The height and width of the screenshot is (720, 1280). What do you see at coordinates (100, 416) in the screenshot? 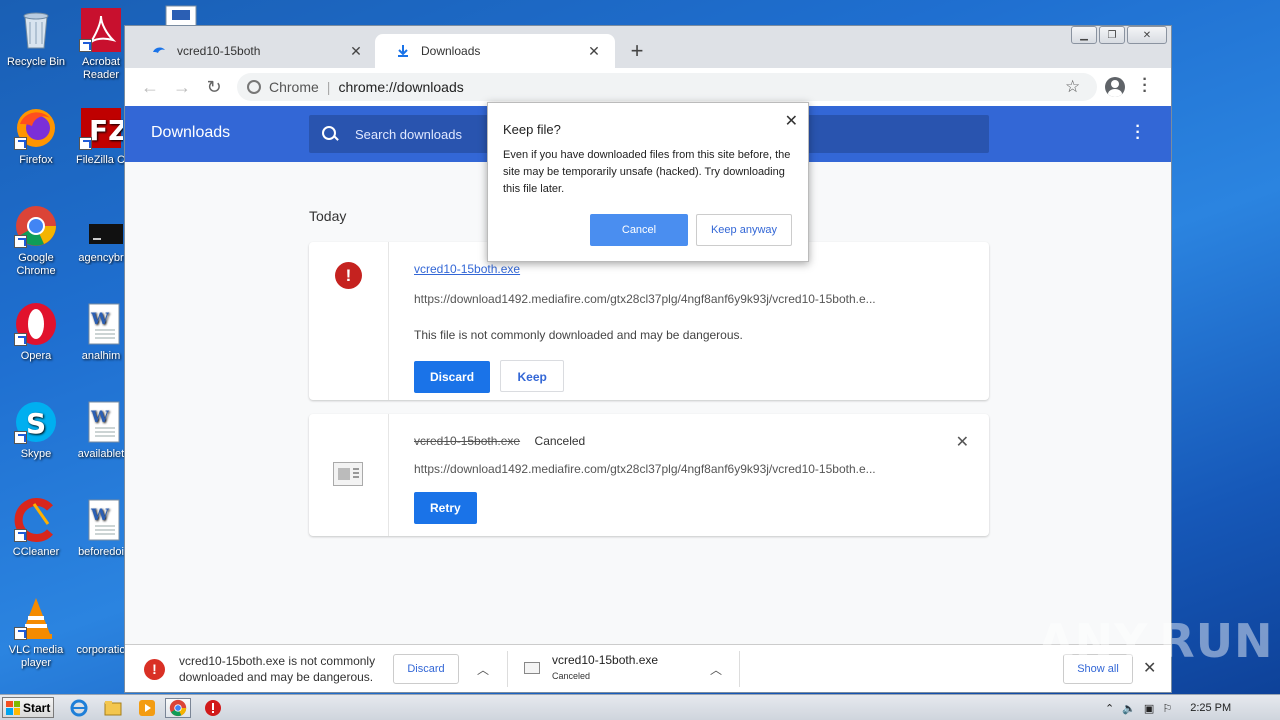
I see `svg-text: W` at bounding box center [100, 416].